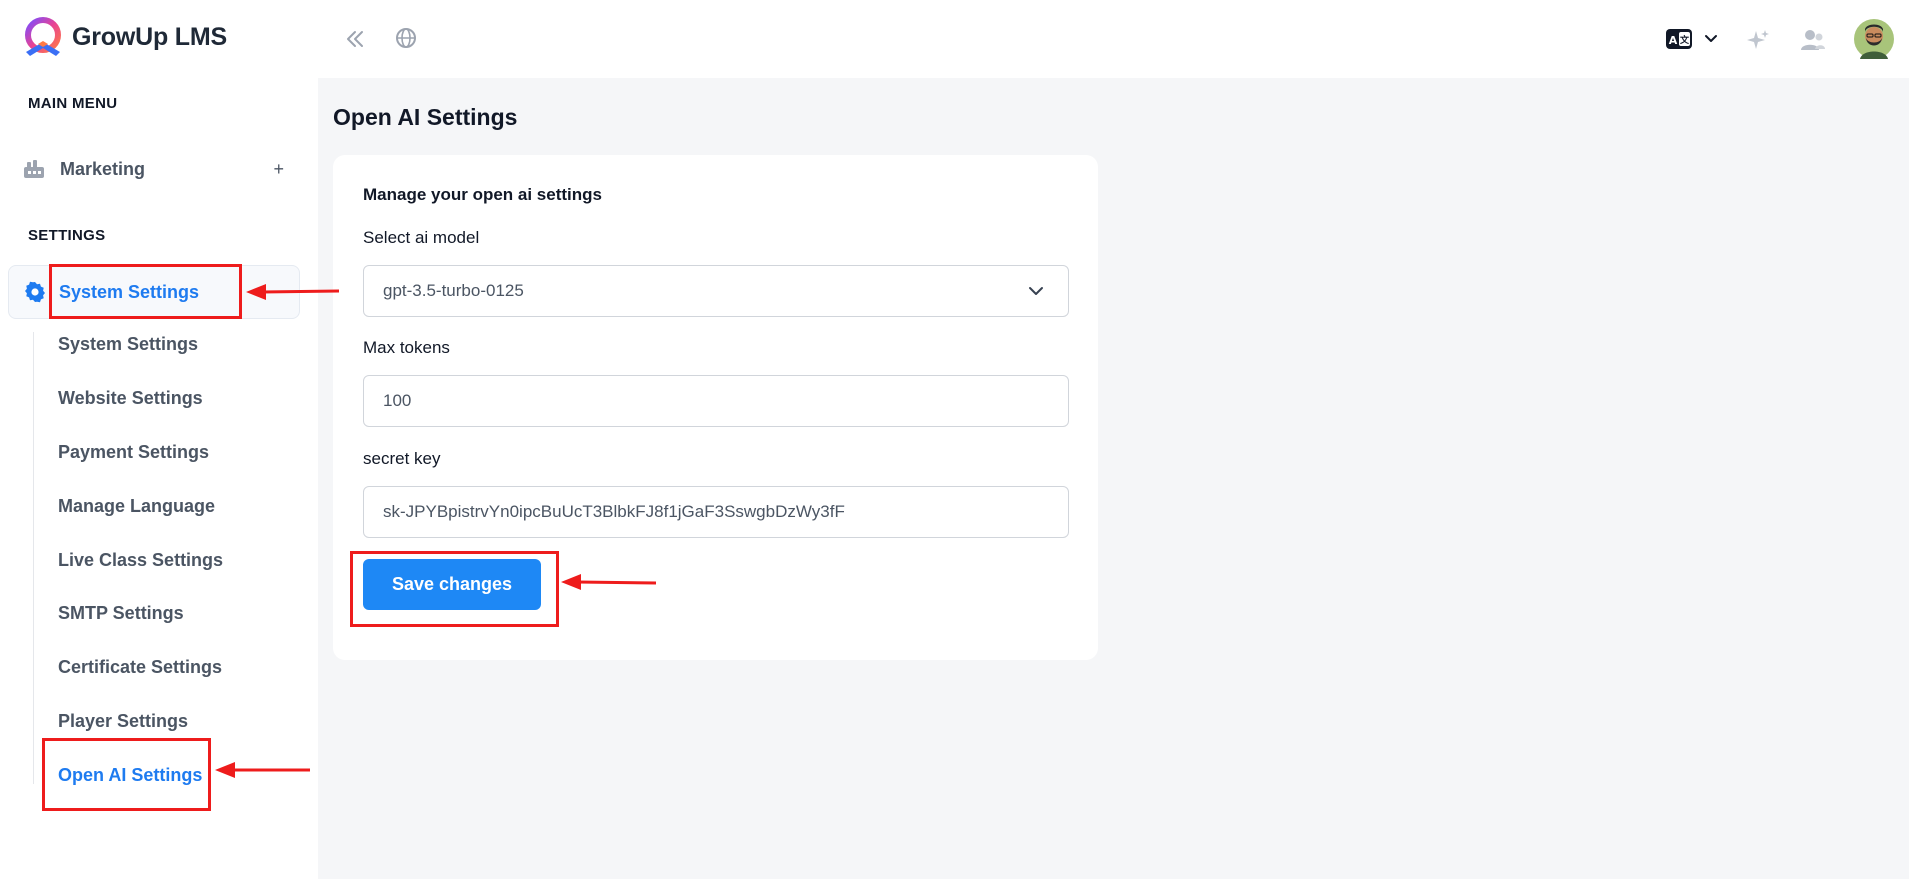  I want to click on sparkle-icon, so click(1758, 40).